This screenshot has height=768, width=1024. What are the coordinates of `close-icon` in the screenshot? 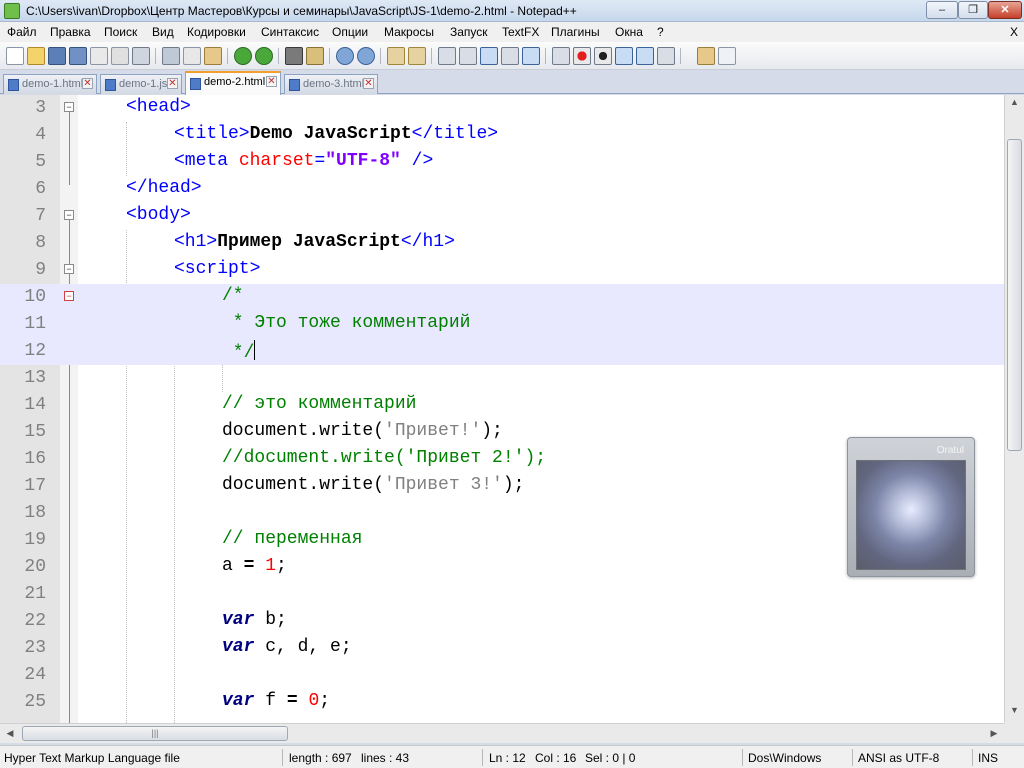 It's located at (99, 56).